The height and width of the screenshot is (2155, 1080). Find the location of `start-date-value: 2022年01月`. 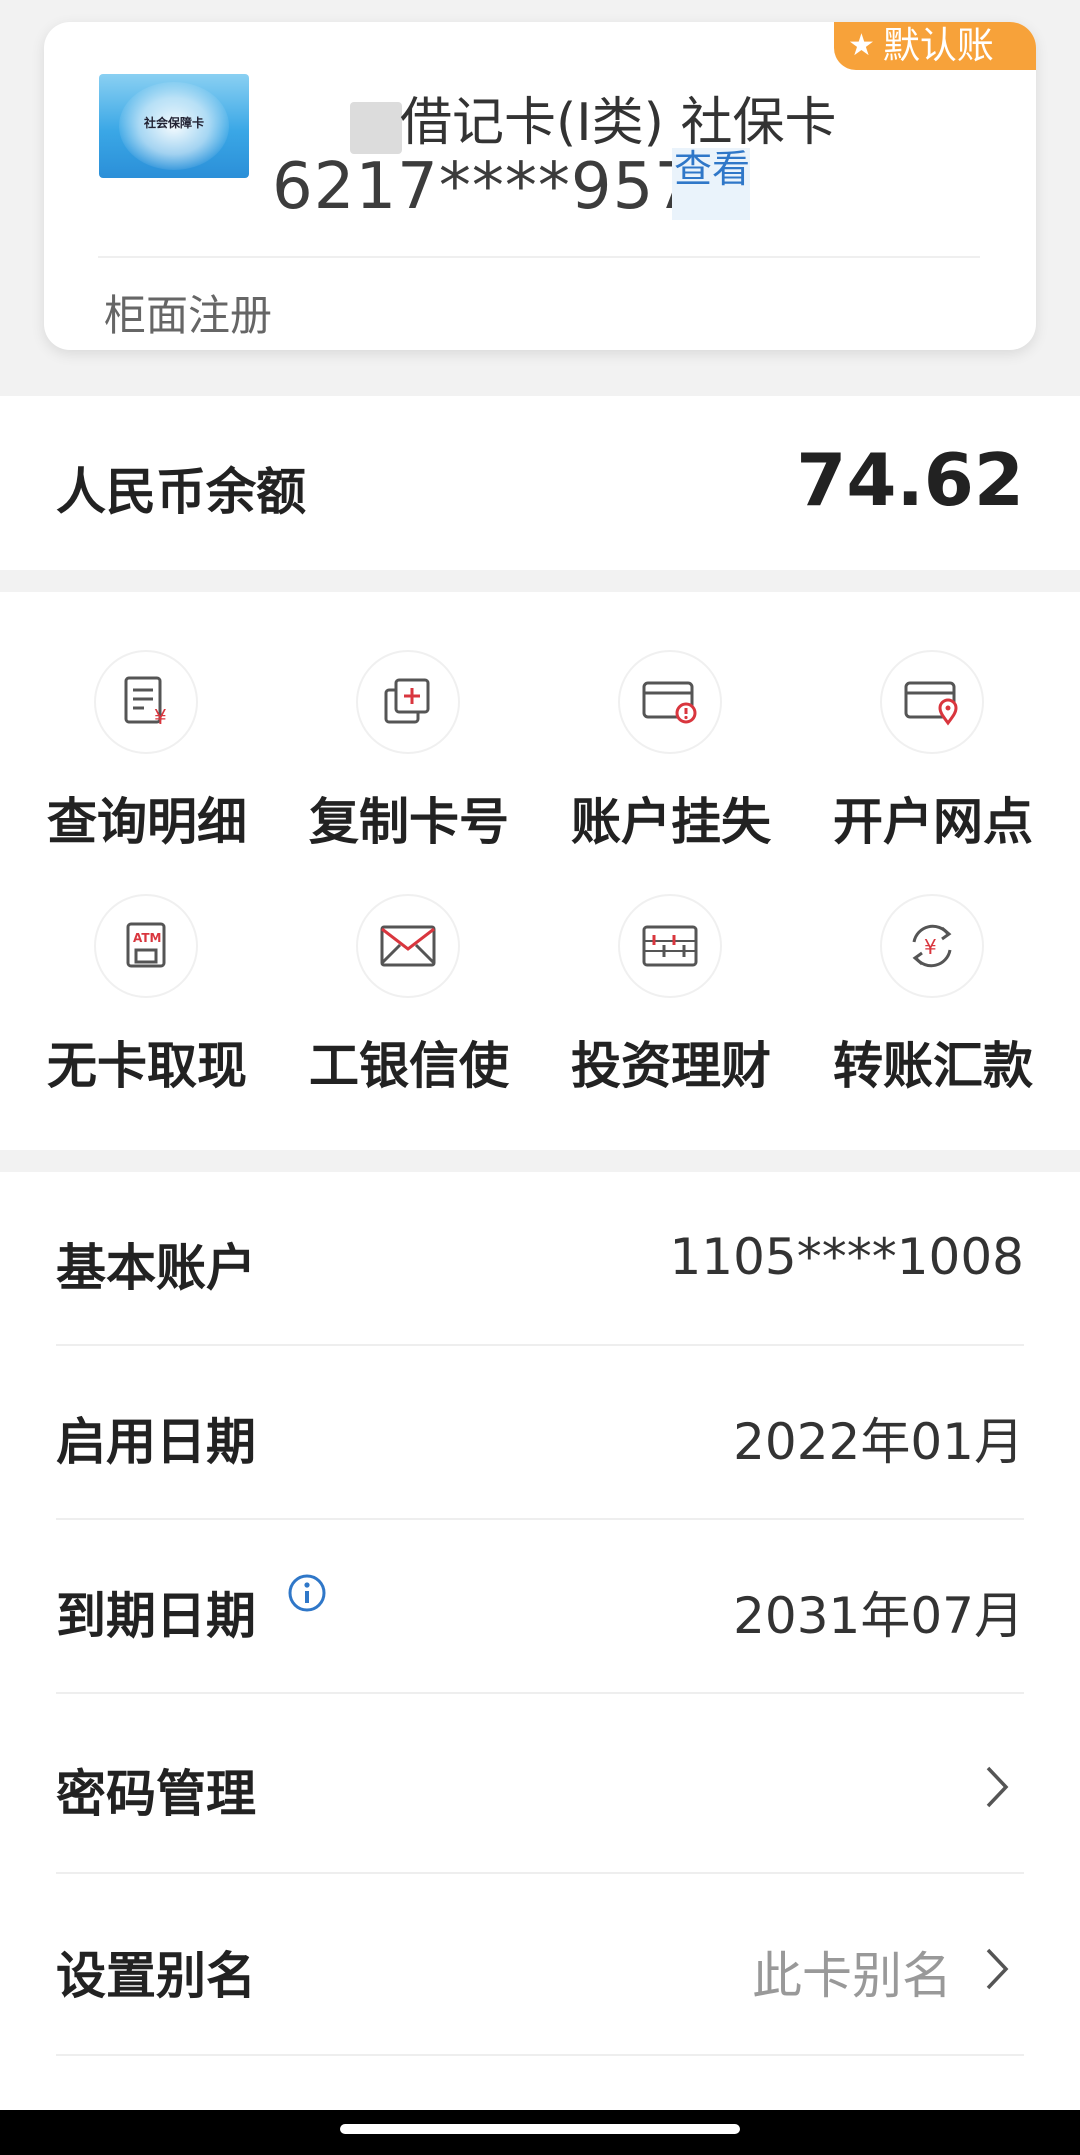

start-date-value: 2022年01月 is located at coordinates (878, 1442).